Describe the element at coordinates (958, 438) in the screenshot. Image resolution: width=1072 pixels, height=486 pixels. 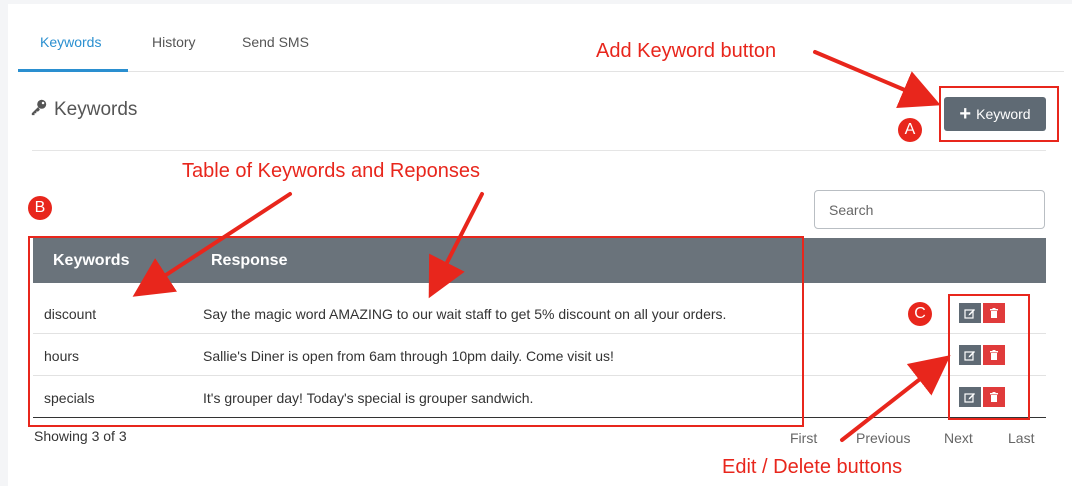
I see `pager-next: Next` at that location.